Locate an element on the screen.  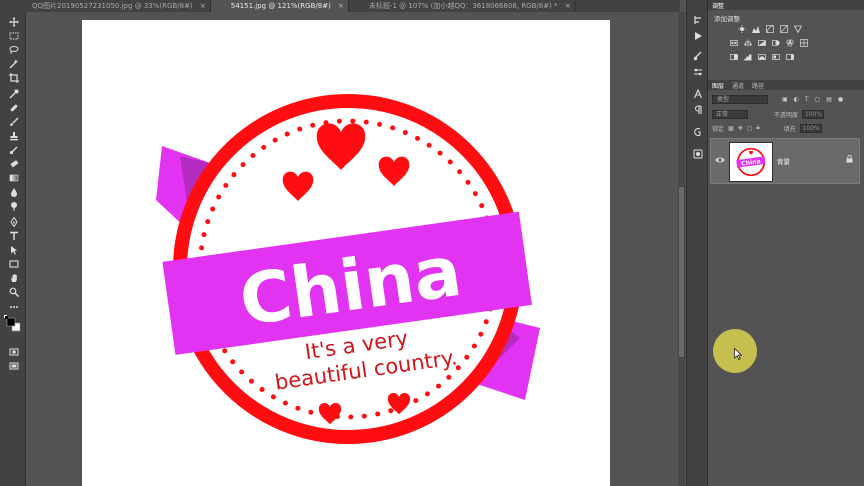
brush-settings-icon is located at coordinates (698, 56).